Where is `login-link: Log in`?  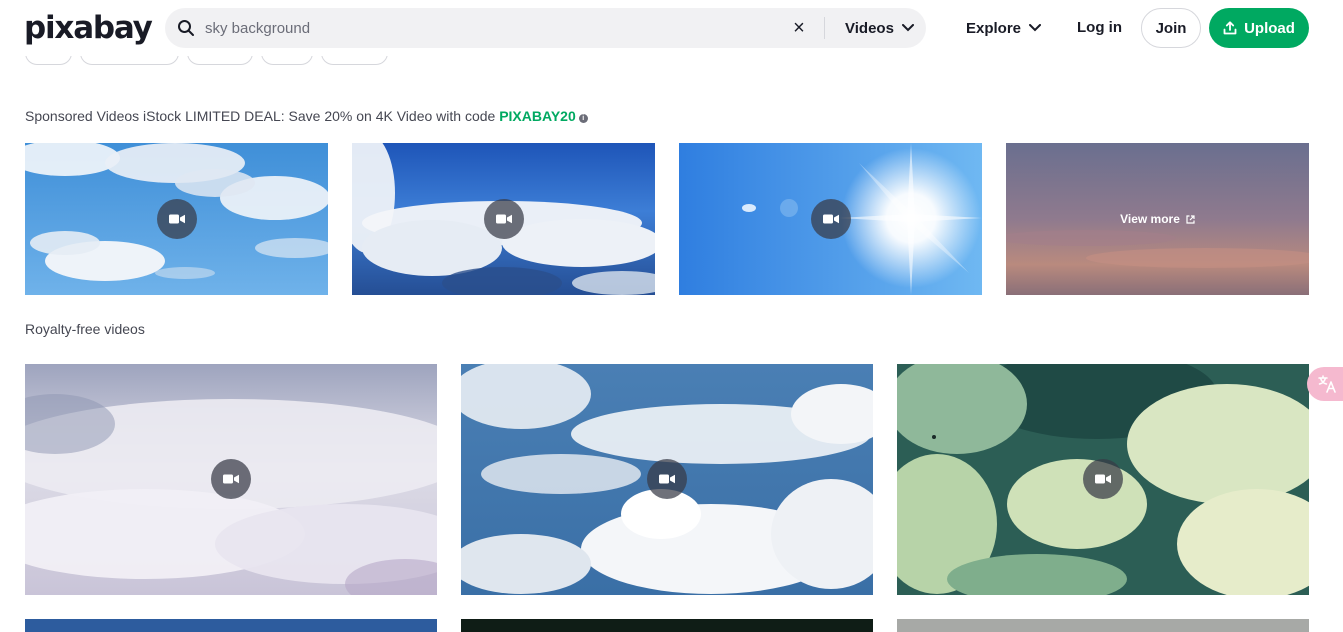
login-link: Log in is located at coordinates (1099, 28).